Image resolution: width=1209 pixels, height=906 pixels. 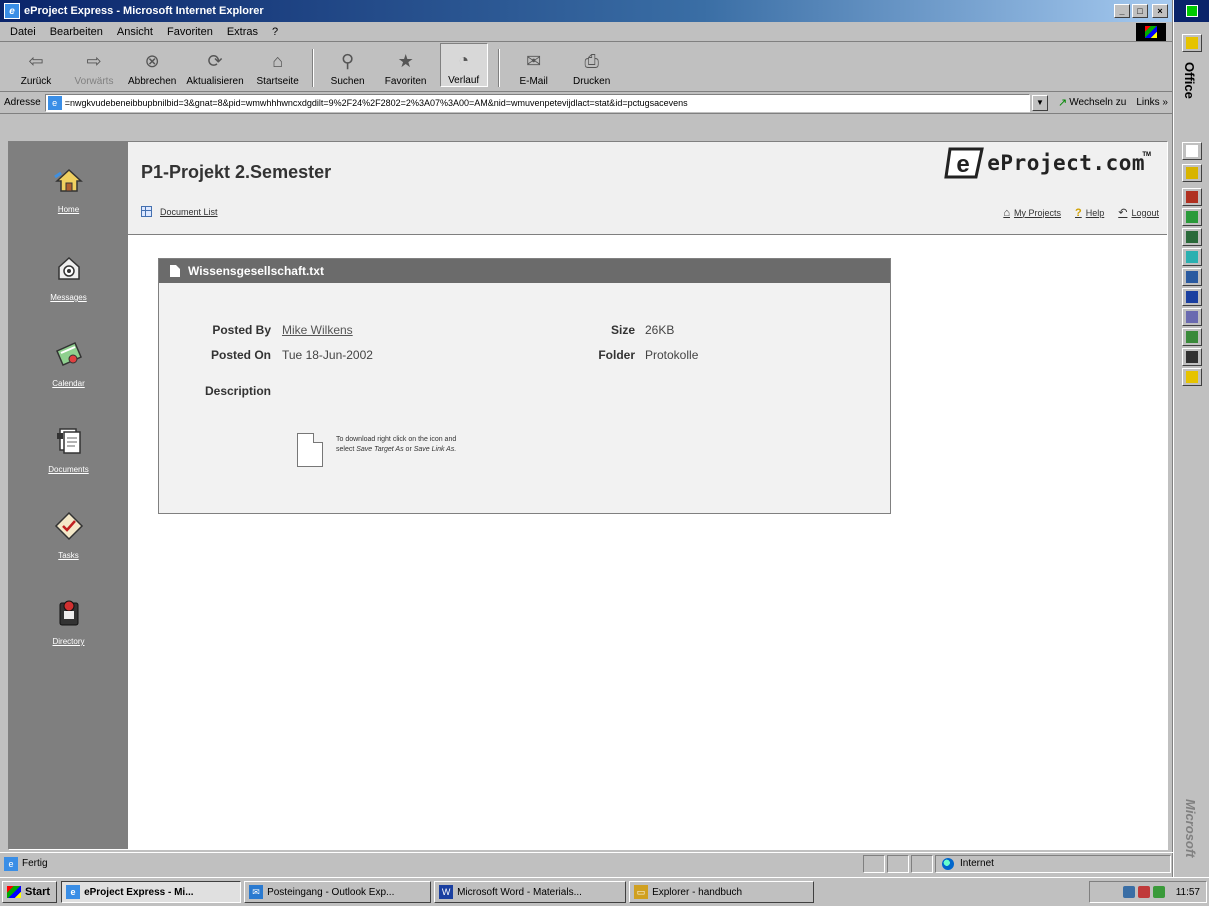 What do you see at coordinates (36, 65) in the screenshot?
I see `back-button: ⇦ Zurück` at bounding box center [36, 65].